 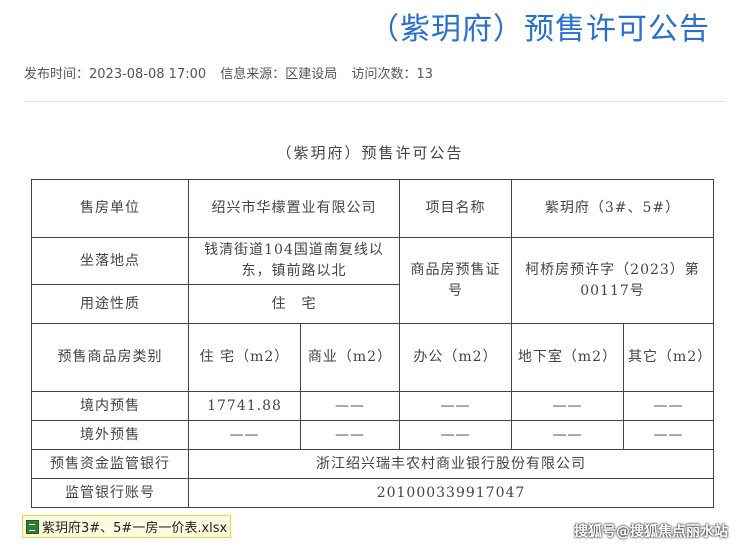 I want to click on category-header: 其它（m2）, so click(x=668, y=357).